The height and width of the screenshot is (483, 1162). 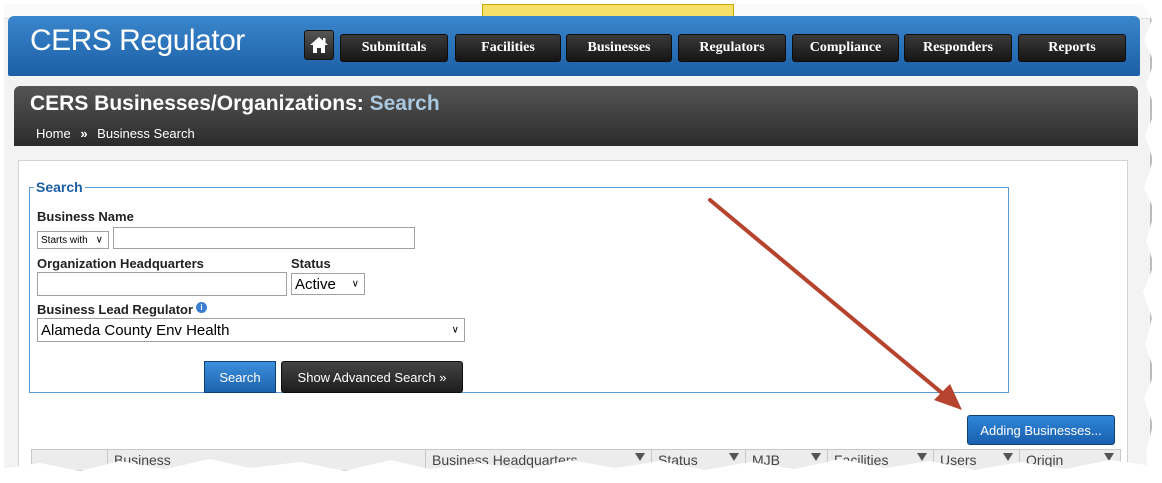 I want to click on column-headquarters-label: Business Headquarters, so click(x=505, y=460).